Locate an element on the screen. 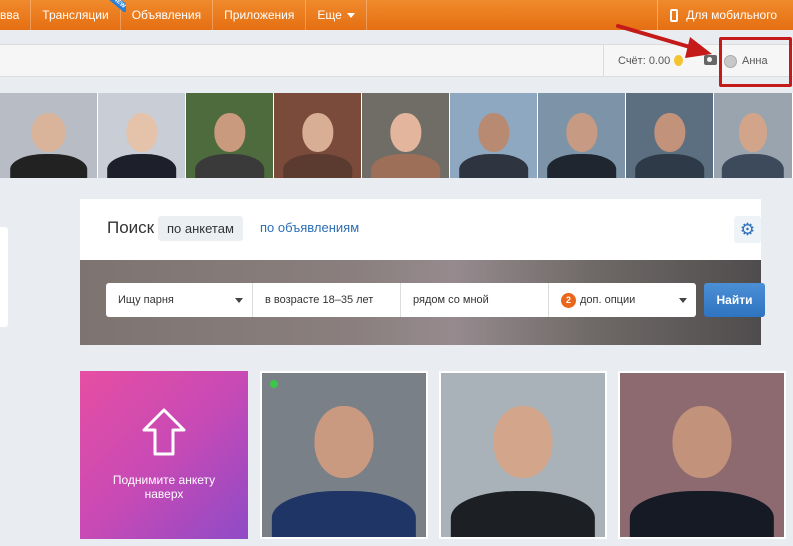 The image size is (793, 546). promote-profile-card: Поднимите анкету наверх is located at coordinates (164, 455).